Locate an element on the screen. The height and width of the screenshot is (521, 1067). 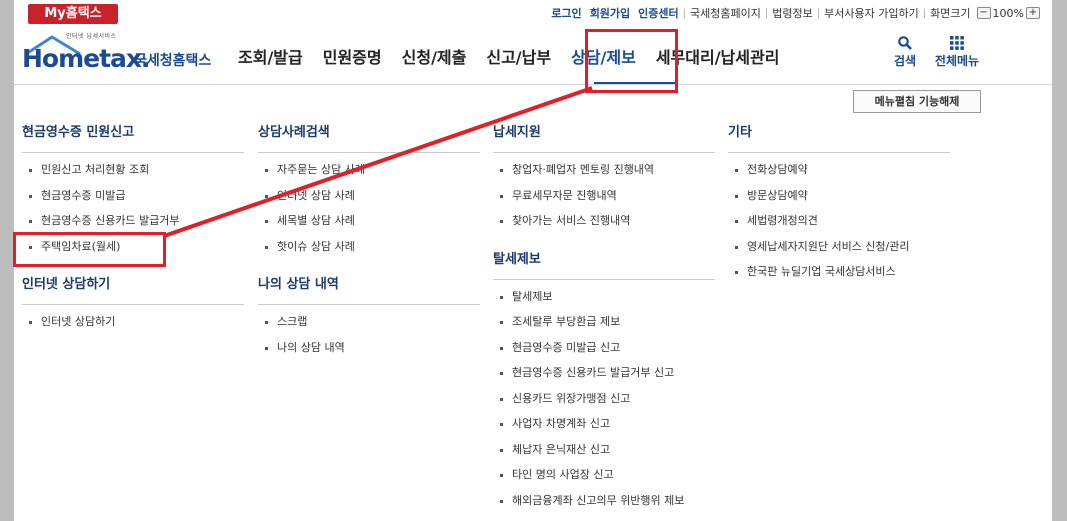
logo-korean-name: 국세청홈택스 is located at coordinates (173, 61).